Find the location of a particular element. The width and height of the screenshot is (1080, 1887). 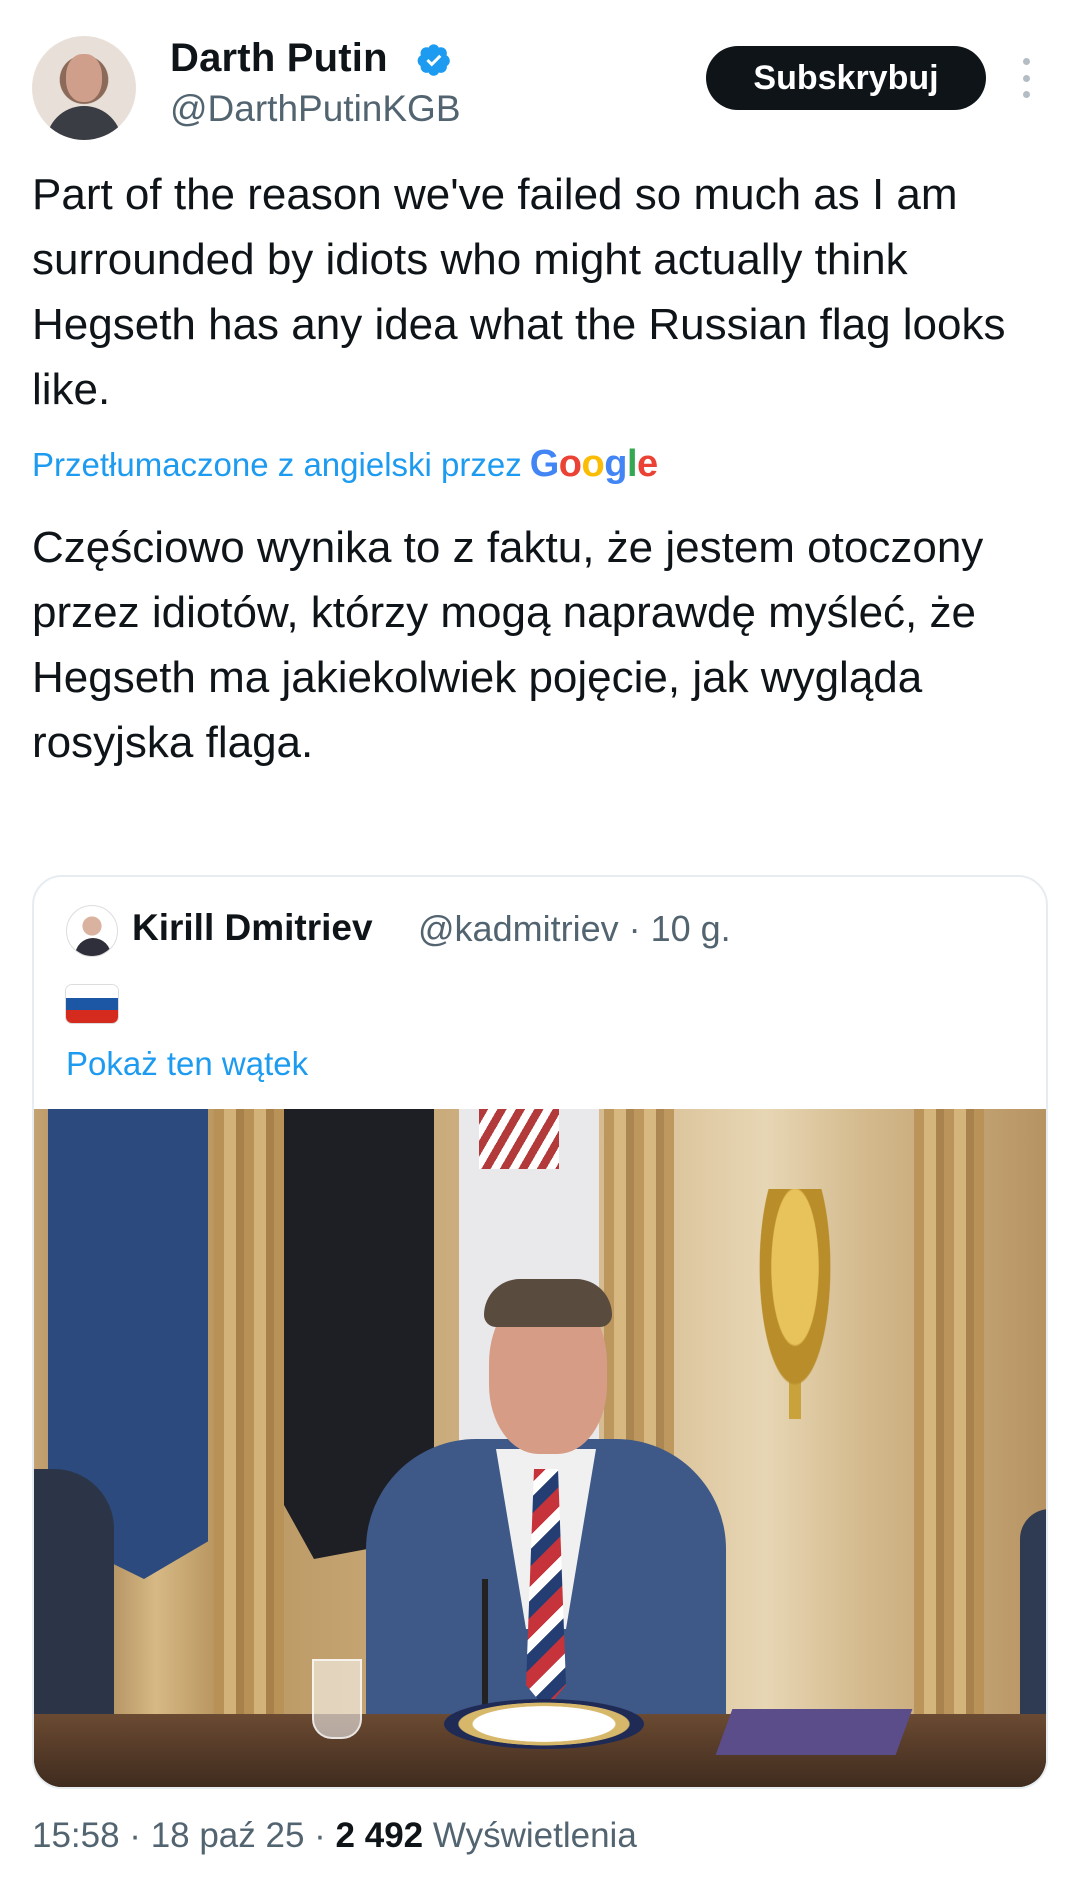

quoted-author-name: Kirill Dmitriev is located at coordinates (252, 928).